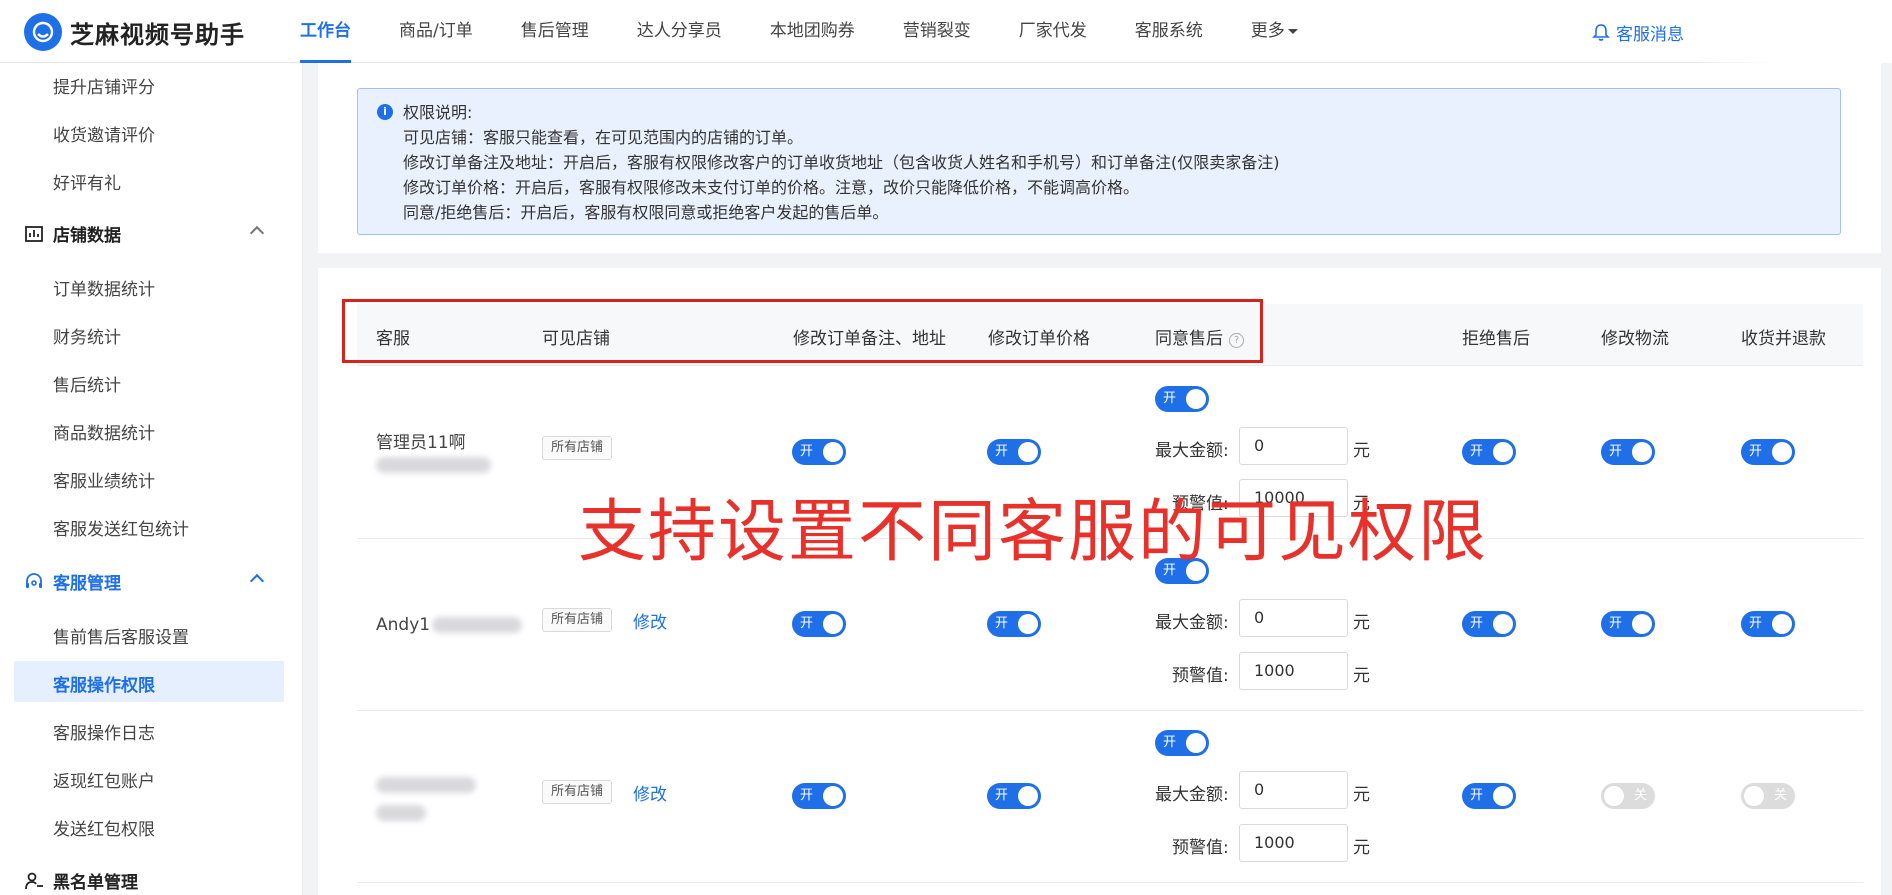 This screenshot has height=895, width=1892. What do you see at coordinates (159, 880) in the screenshot?
I see `sidebar-group-blacklist: 黑名单管理` at bounding box center [159, 880].